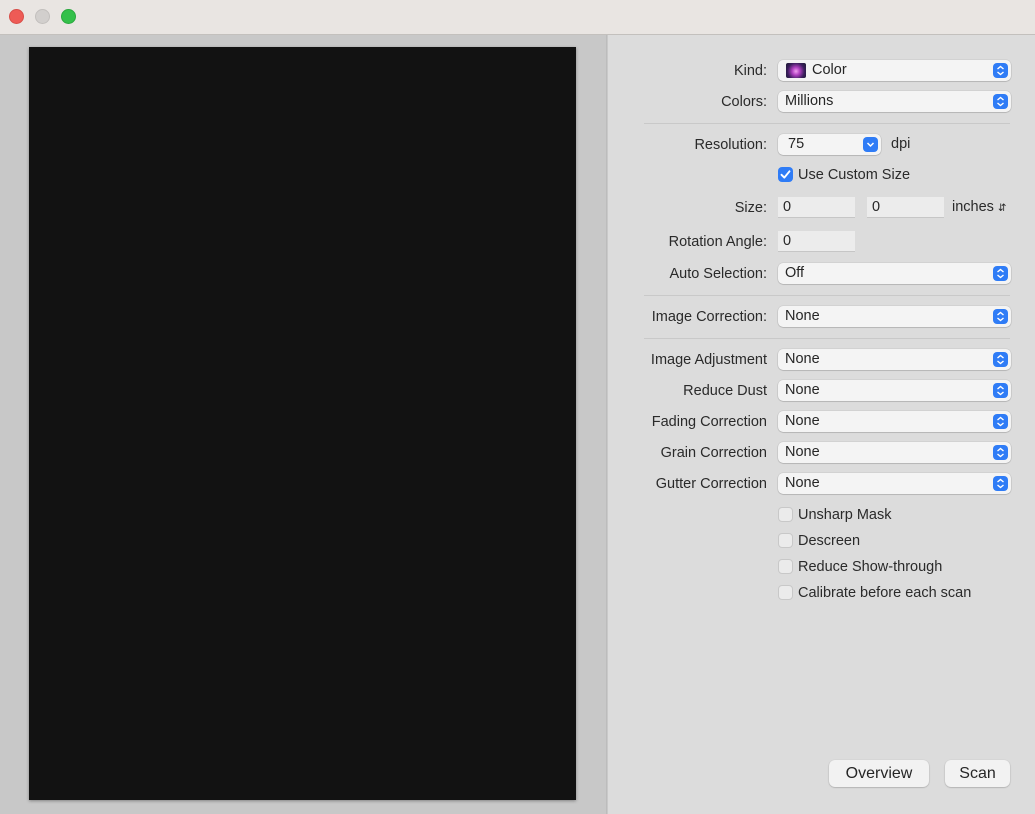 The height and width of the screenshot is (814, 1035). I want to click on fading-correction-value: None, so click(802, 421).